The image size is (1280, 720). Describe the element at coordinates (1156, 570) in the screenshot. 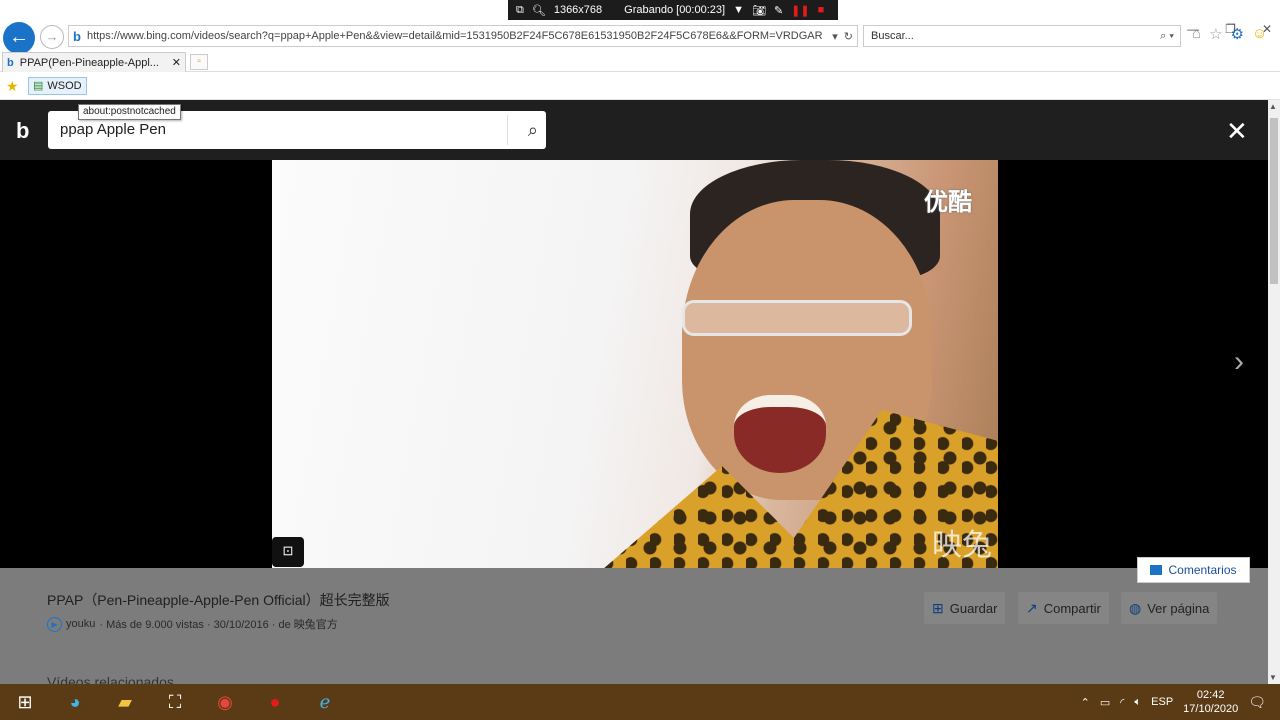

I see `feedback-icon` at that location.